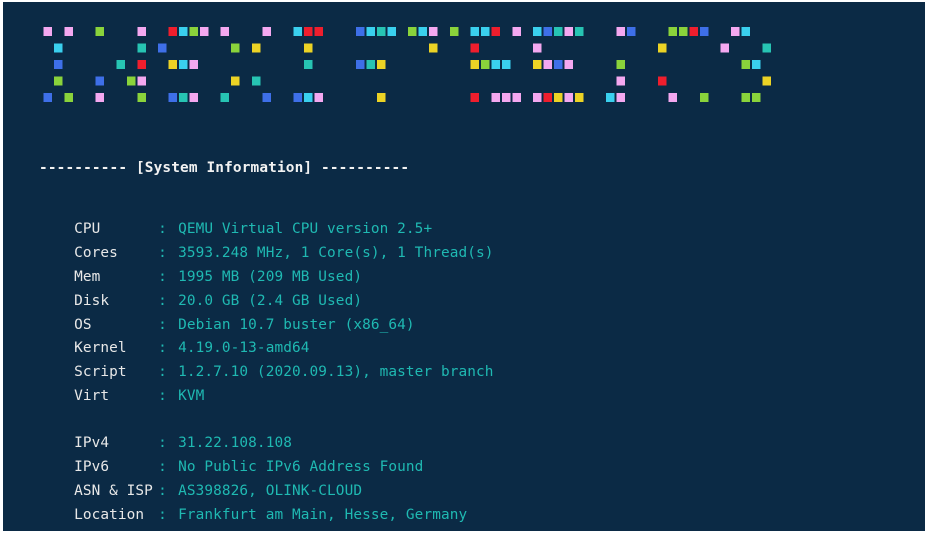  Describe the element at coordinates (336, 372) in the screenshot. I see `info-value: 1.2.7.10 (2020.09.13), master branch` at that location.